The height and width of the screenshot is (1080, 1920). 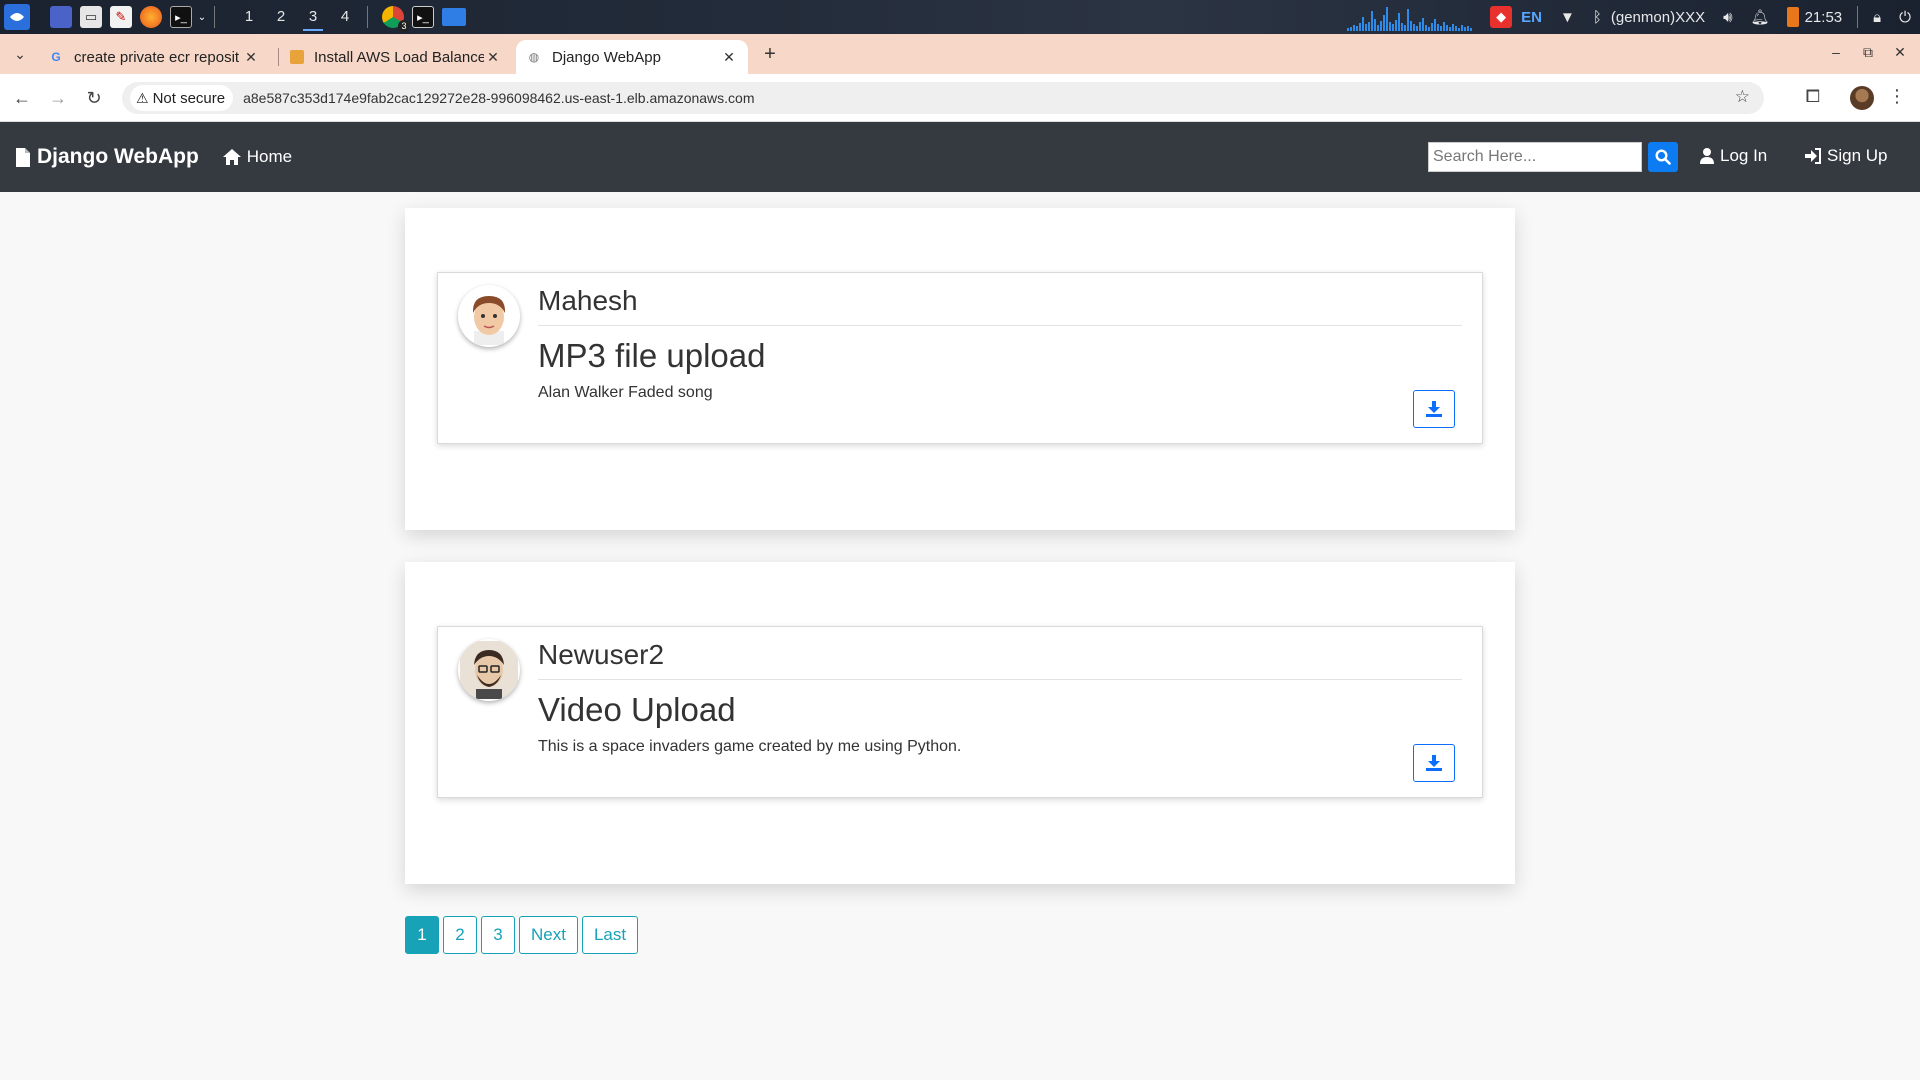 What do you see at coordinates (422, 935) in the screenshot?
I see `page-1-button: 1` at bounding box center [422, 935].